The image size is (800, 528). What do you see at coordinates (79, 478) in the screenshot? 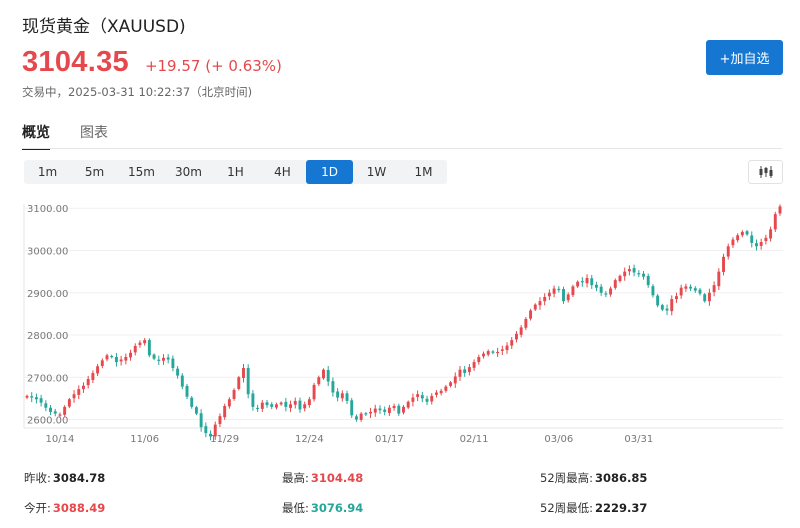
I see `prev-close-value: 3084.78` at bounding box center [79, 478].